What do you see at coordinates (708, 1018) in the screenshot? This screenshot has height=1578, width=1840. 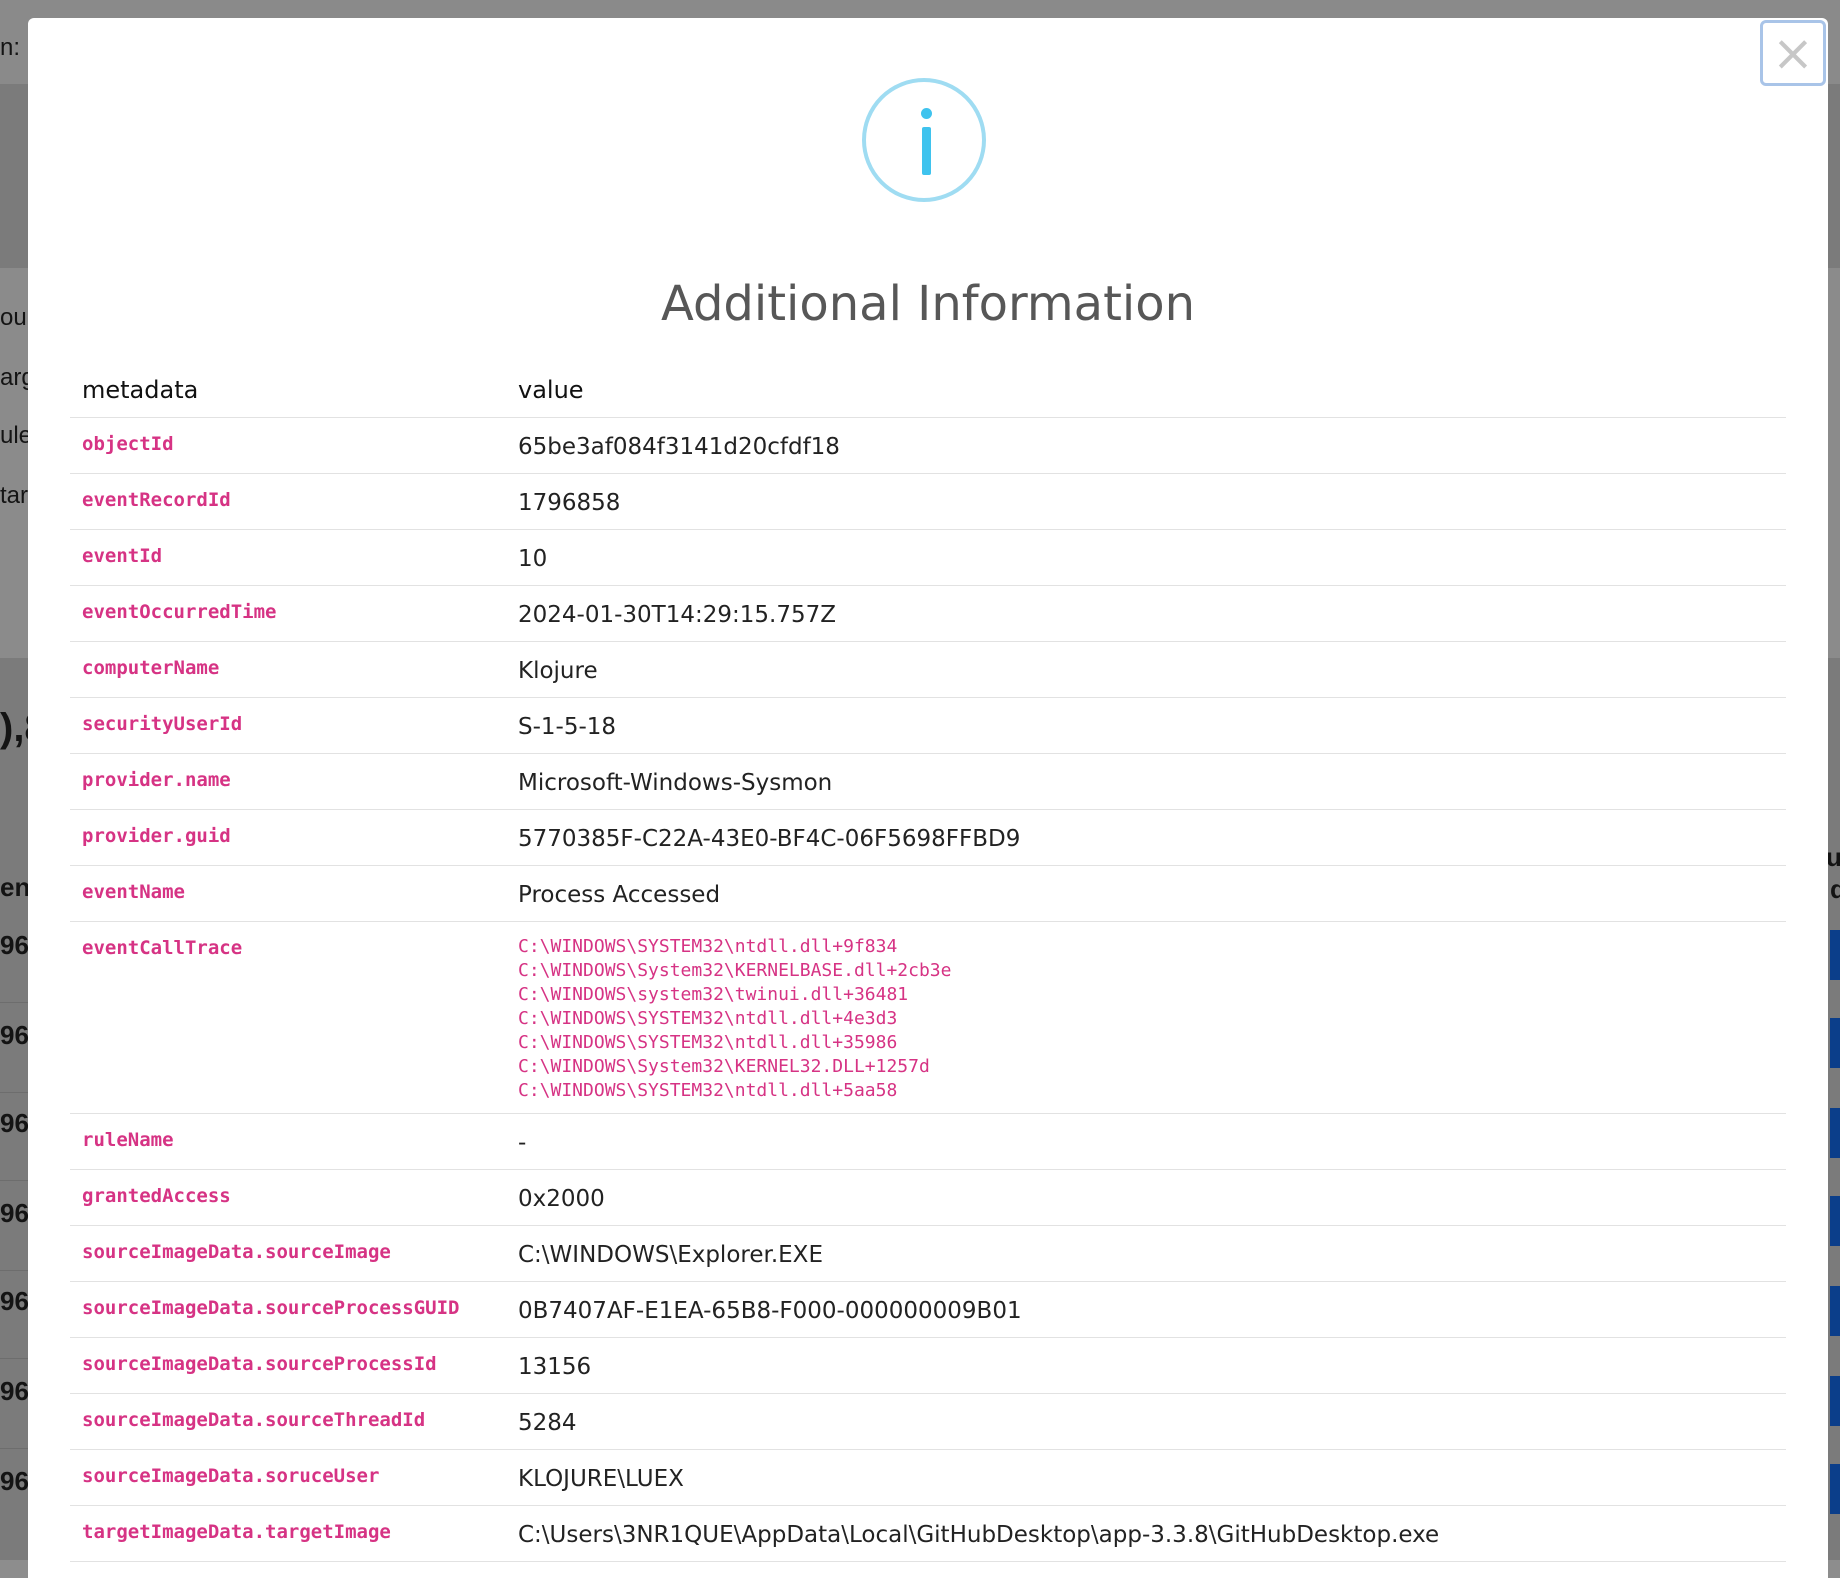 I see `call-trace-line: C:\WINDOWS\SYSTEM32\ntdll.dll+4e3d3` at bounding box center [708, 1018].